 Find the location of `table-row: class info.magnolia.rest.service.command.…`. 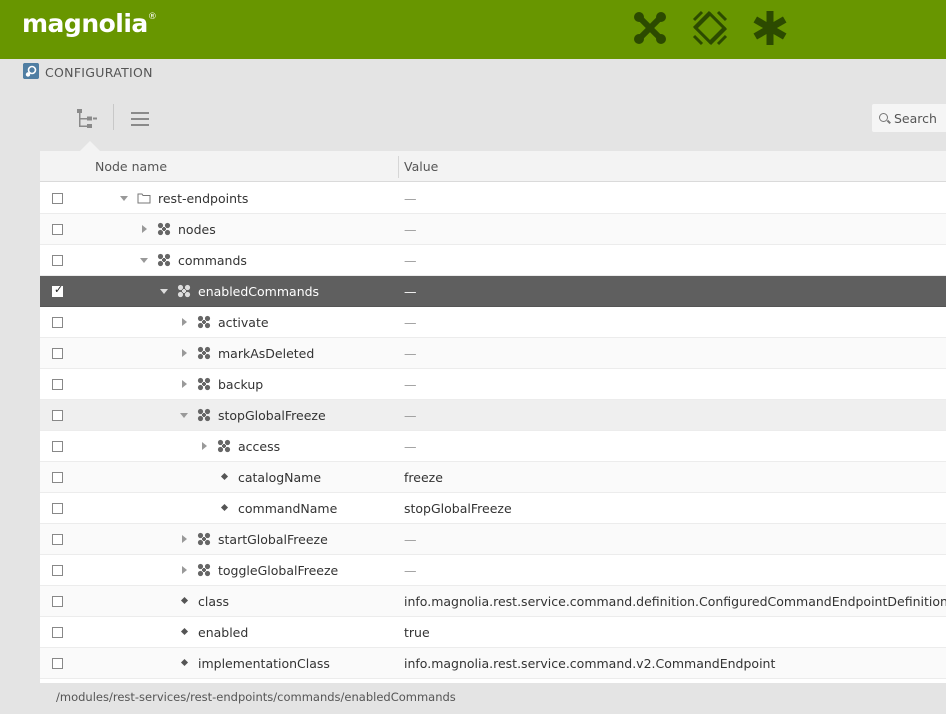

table-row: class info.magnolia.rest.service.command.… is located at coordinates (493, 601).